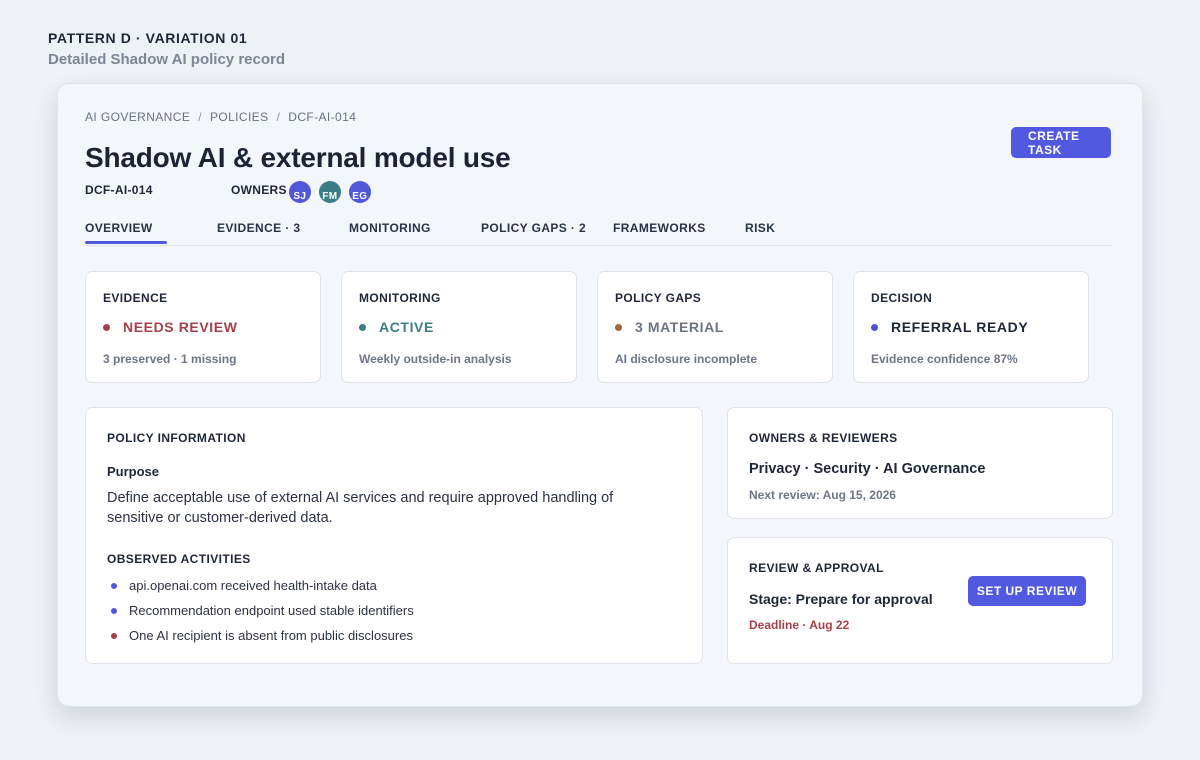 Image resolution: width=1200 pixels, height=760 pixels. I want to click on stat-label: POLICY GAPS, so click(658, 298).